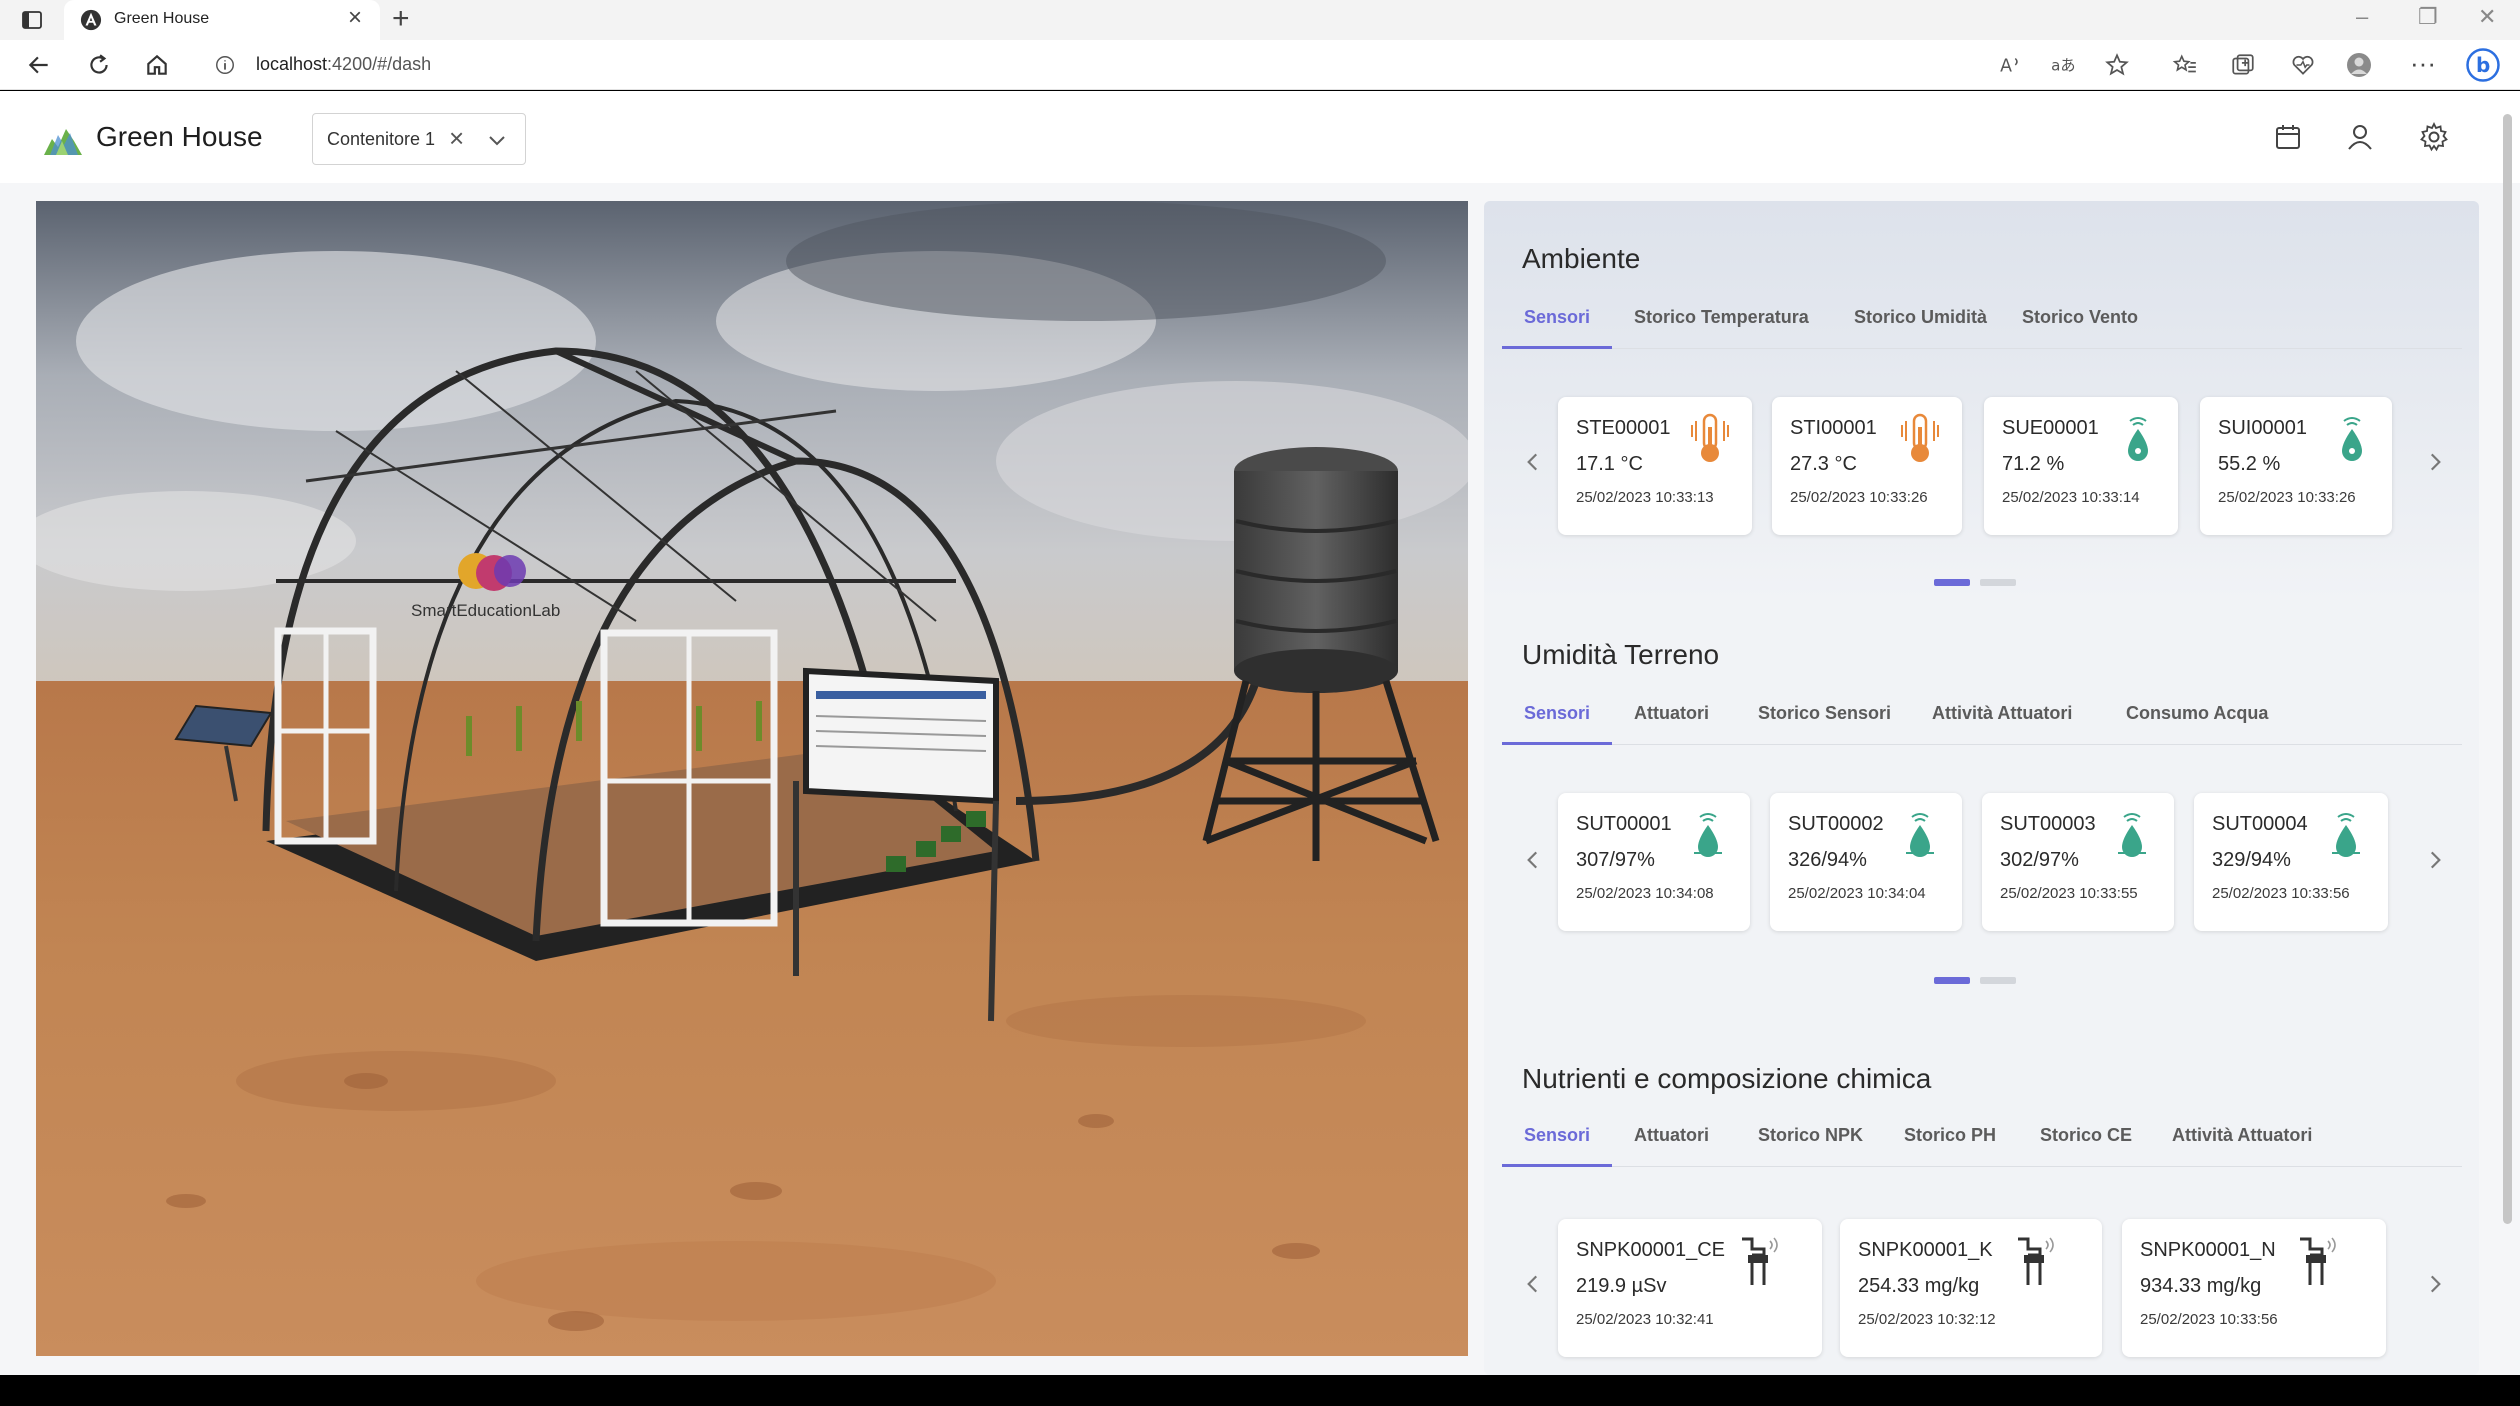 The width and height of the screenshot is (2520, 1406). What do you see at coordinates (292, 64) in the screenshot?
I see `url-host: localhost` at bounding box center [292, 64].